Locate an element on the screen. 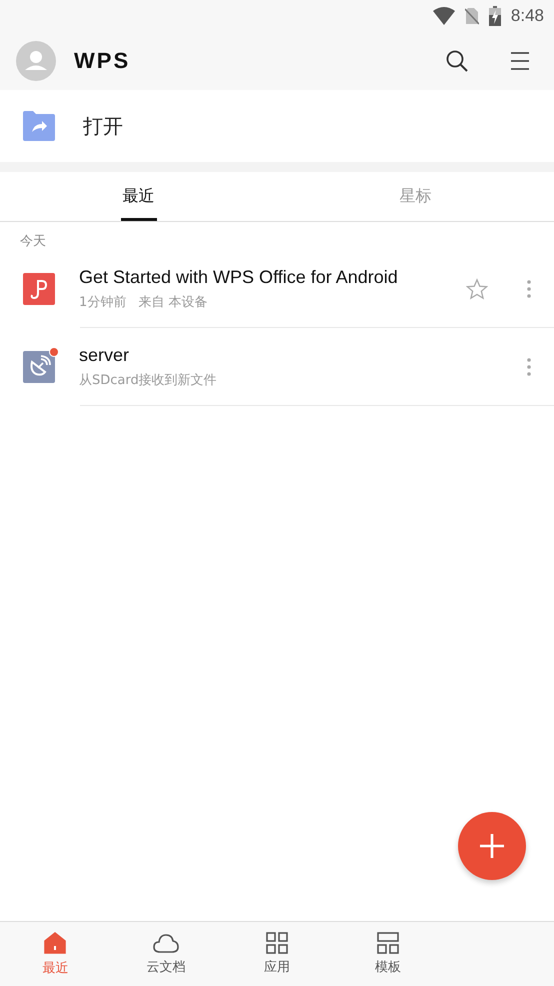  open-label: 打开 is located at coordinates (103, 126).